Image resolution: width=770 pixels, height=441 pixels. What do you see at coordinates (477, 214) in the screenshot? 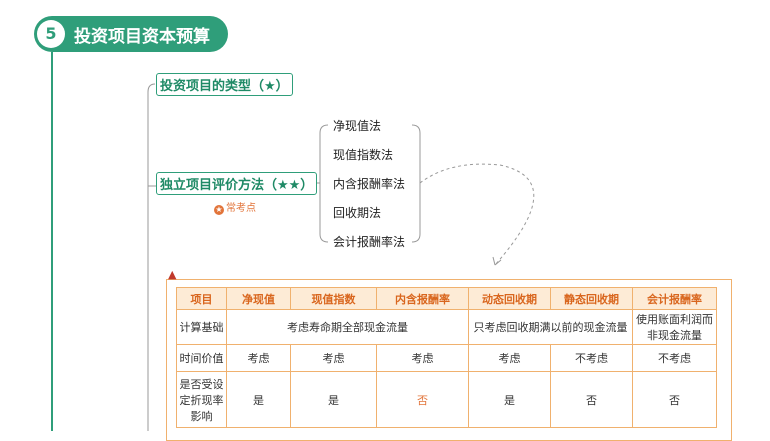
I see `dashed-arrow-line` at bounding box center [477, 214].